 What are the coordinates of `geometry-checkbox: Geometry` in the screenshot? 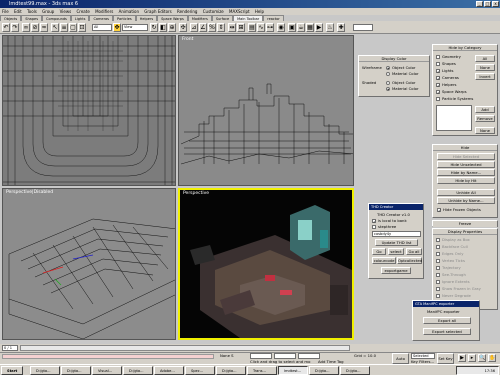 It's located at (448, 56).